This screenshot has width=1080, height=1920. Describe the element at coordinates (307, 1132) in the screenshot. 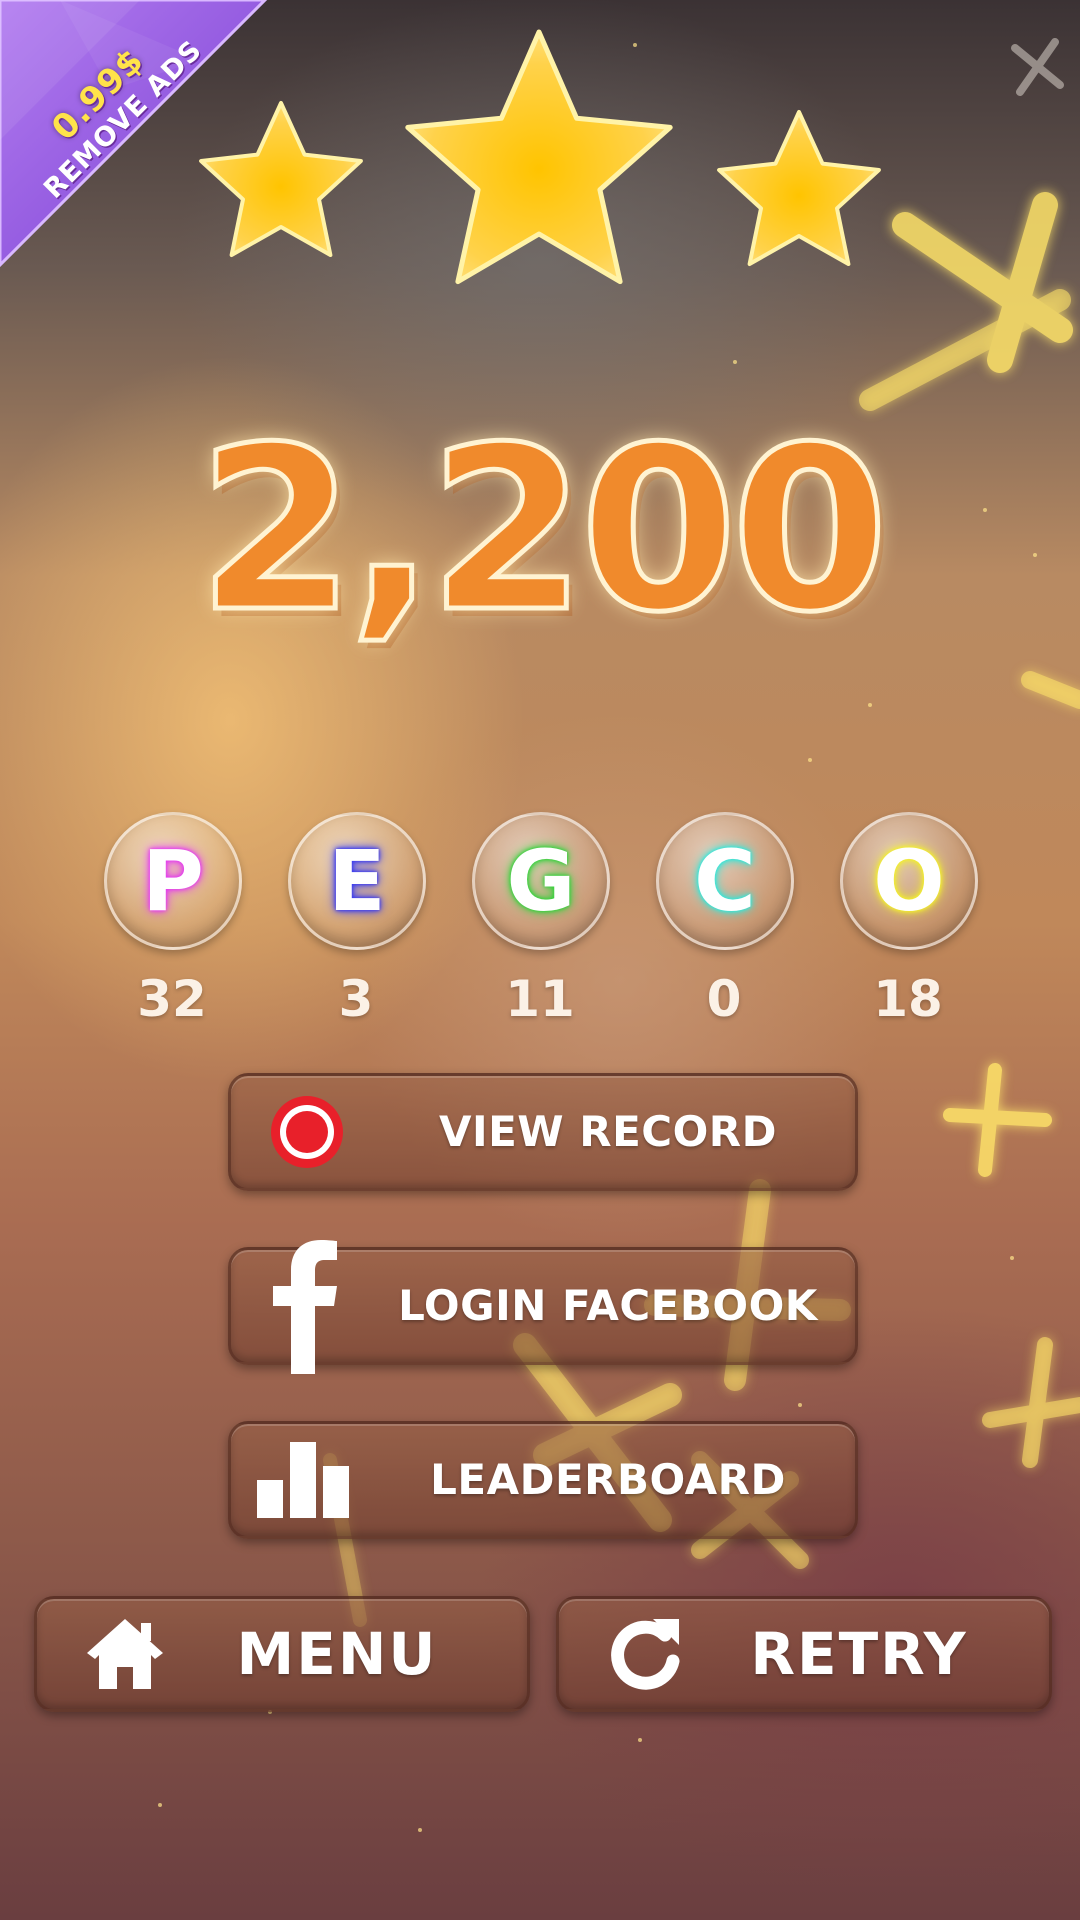

I see `record-icon` at that location.